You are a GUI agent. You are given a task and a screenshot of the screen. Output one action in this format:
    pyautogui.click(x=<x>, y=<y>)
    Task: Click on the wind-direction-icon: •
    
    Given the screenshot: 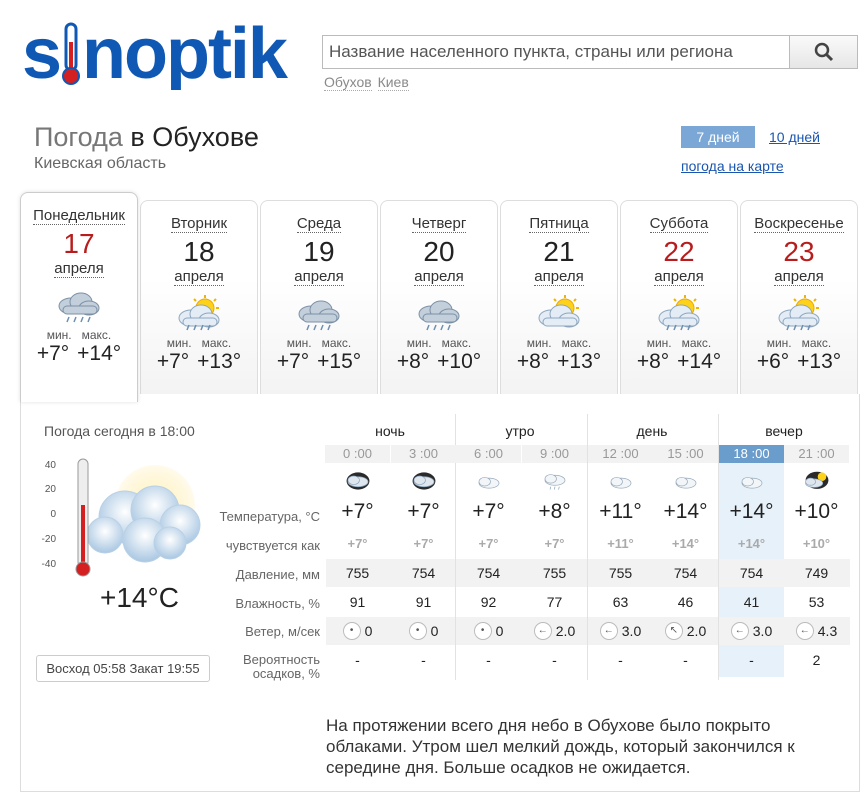 What is the action you would take?
    pyautogui.click(x=351, y=631)
    